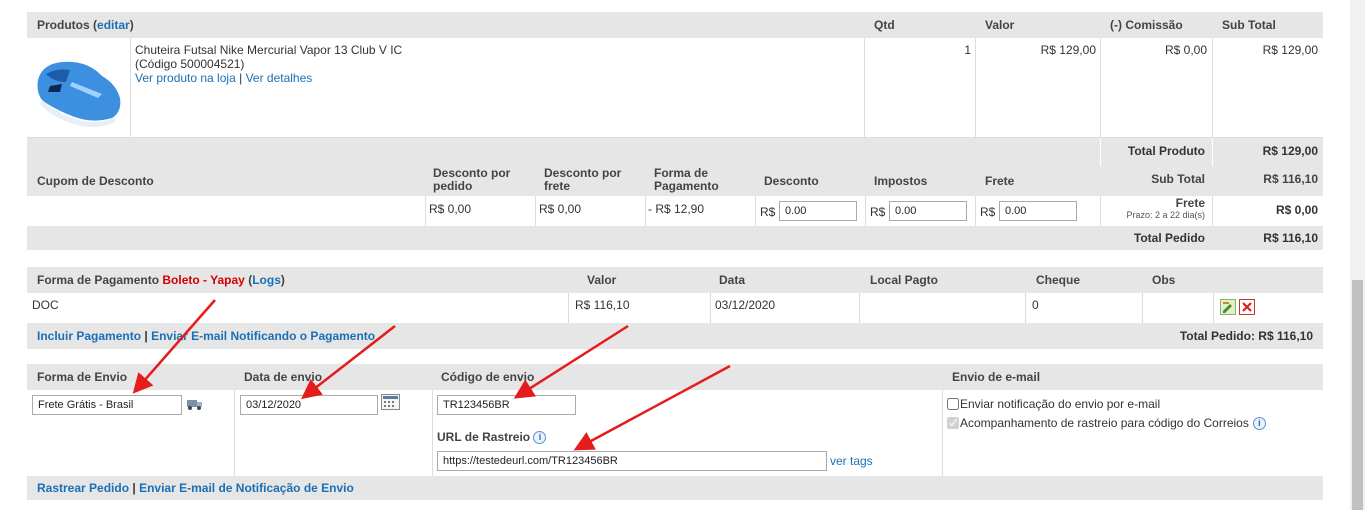 The image size is (1365, 510). Describe the element at coordinates (246, 488) in the screenshot. I see `enviar-notificacao-envio-link: Enviar E-mail de Notificação de Envio` at that location.